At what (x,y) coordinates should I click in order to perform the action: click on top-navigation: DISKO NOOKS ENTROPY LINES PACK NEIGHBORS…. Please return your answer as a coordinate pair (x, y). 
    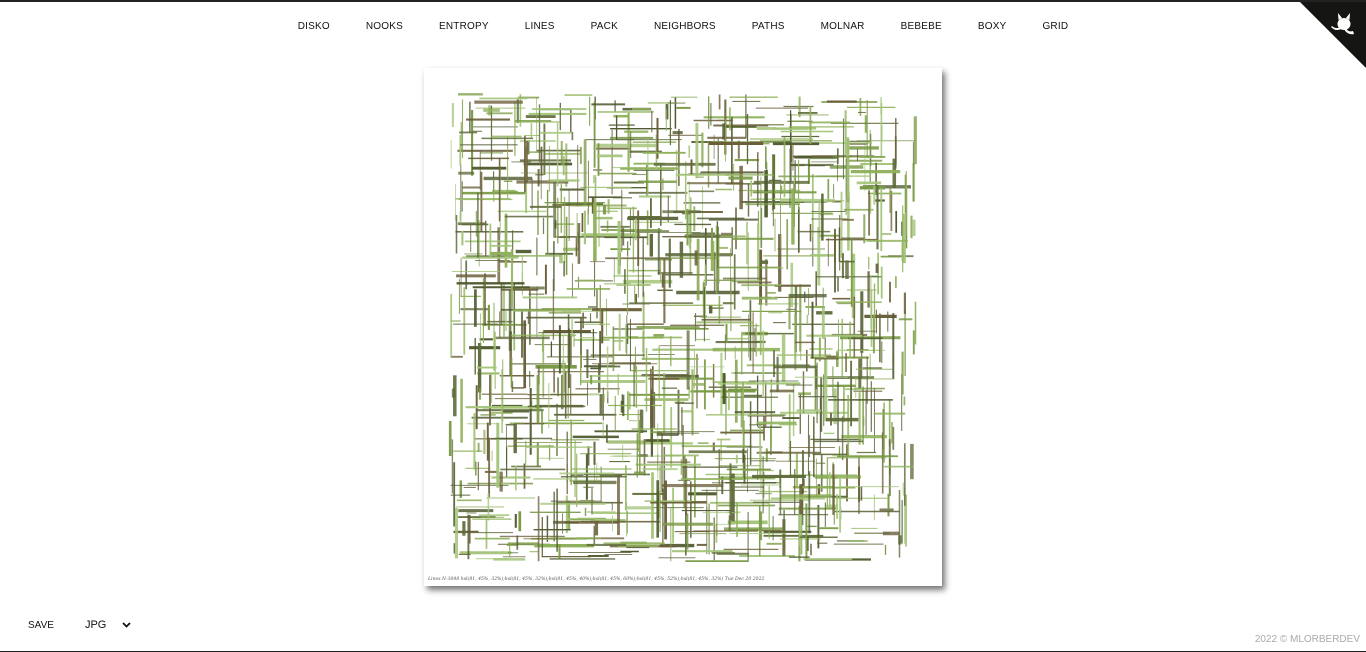
    Looking at the image, I should click on (683, 27).